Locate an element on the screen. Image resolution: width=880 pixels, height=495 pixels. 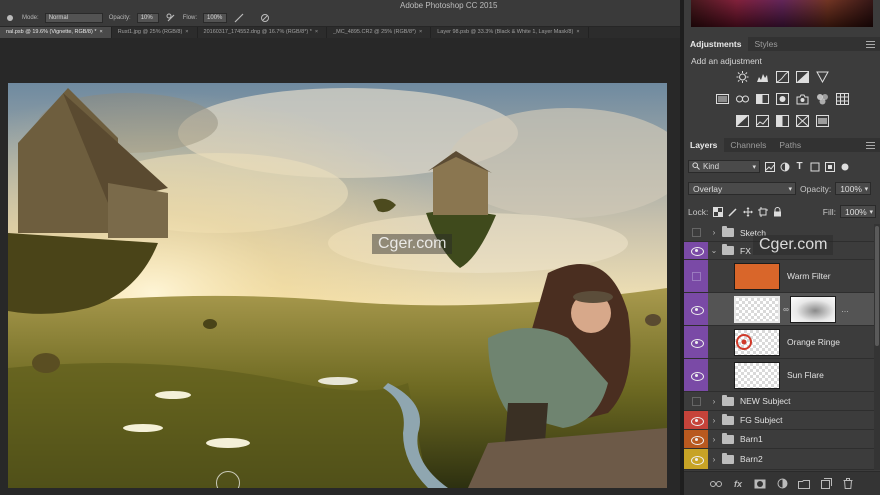
brightness-contrast-icon is located at coordinates (742, 77).